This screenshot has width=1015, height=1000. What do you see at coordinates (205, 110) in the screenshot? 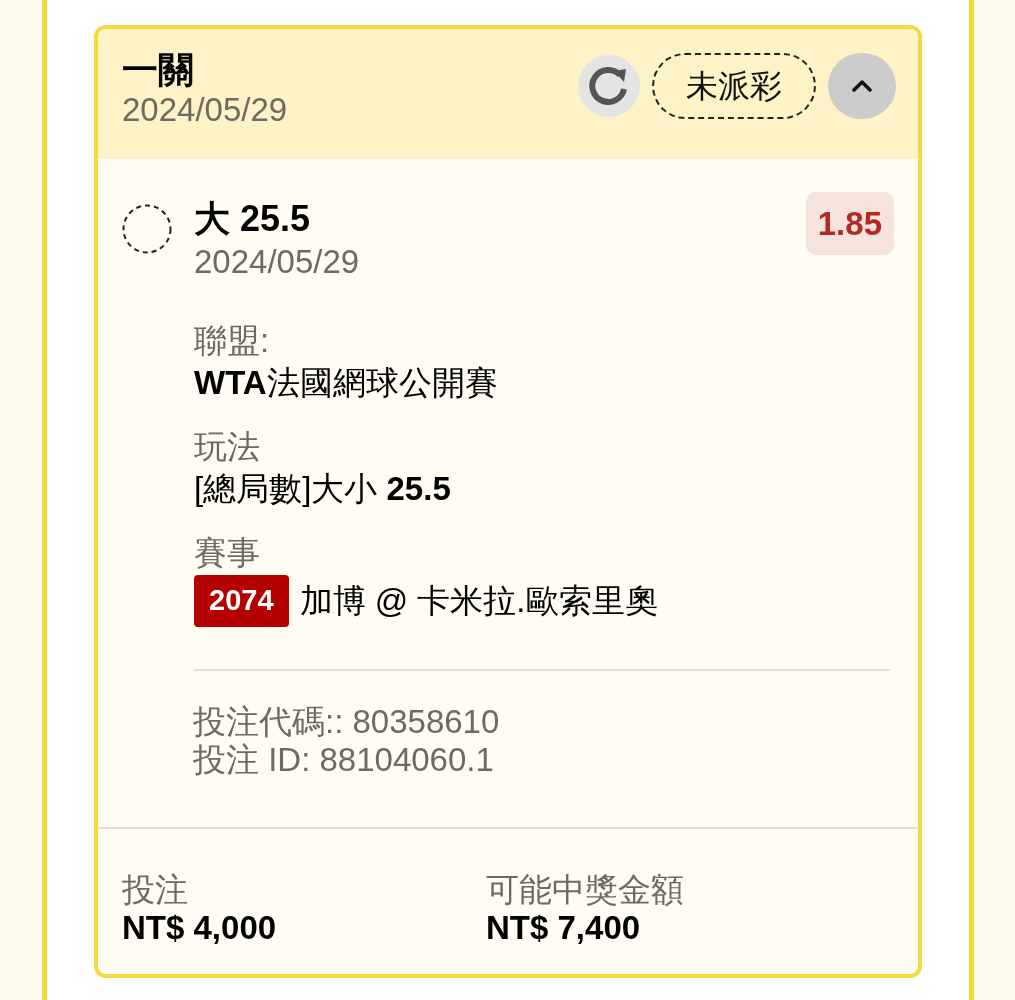
I see `bet-date: 2024/05/29` at bounding box center [205, 110].